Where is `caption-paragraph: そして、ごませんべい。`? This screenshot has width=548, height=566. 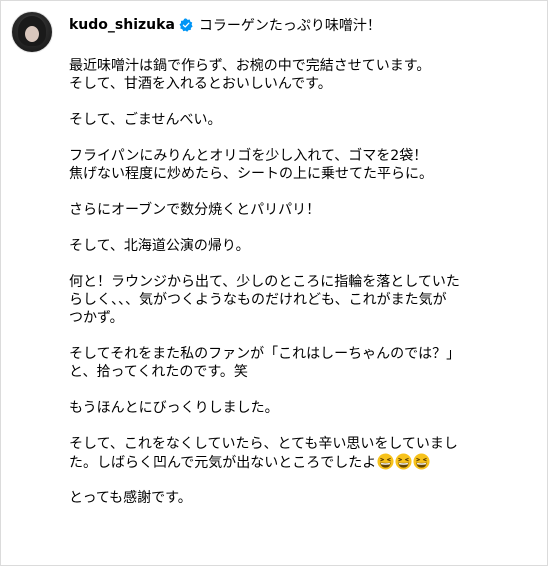
caption-paragraph: そして、ごませんべい。 is located at coordinates (299, 120).